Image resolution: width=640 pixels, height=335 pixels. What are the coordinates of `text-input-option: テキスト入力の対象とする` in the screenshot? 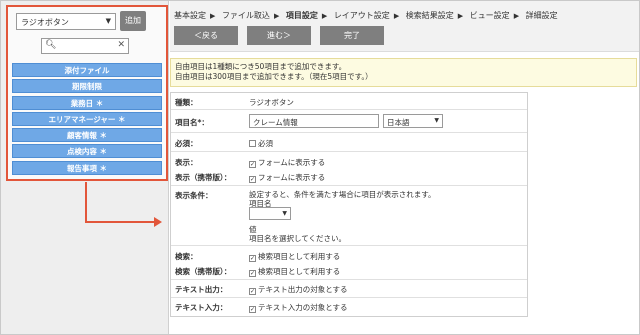 It's located at (303, 307).